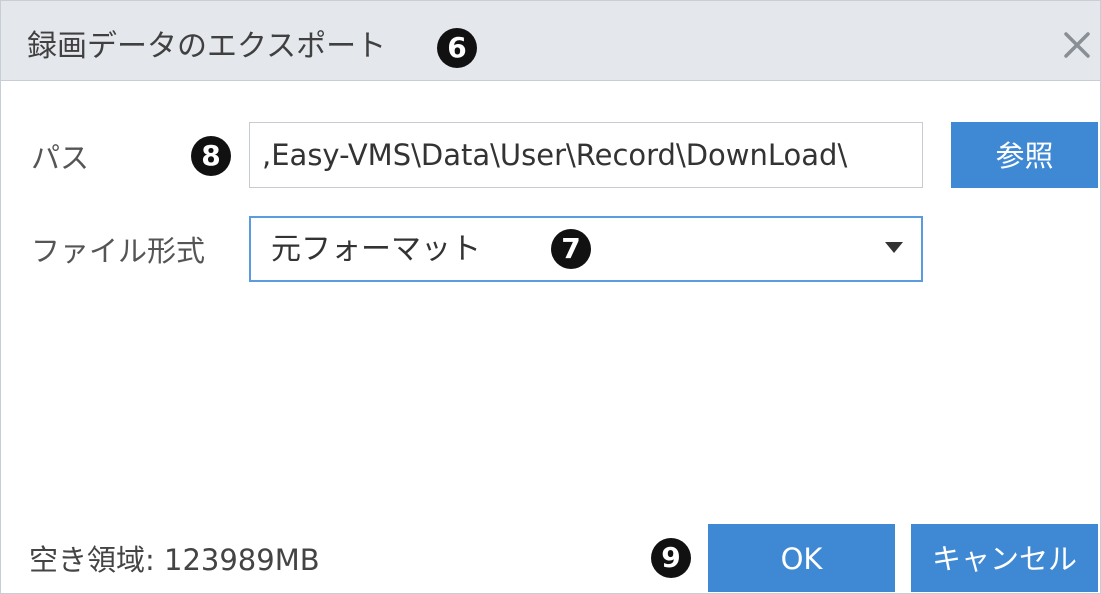 The height and width of the screenshot is (594, 1101). What do you see at coordinates (1024, 155) in the screenshot?
I see `browse-button: 参照` at bounding box center [1024, 155].